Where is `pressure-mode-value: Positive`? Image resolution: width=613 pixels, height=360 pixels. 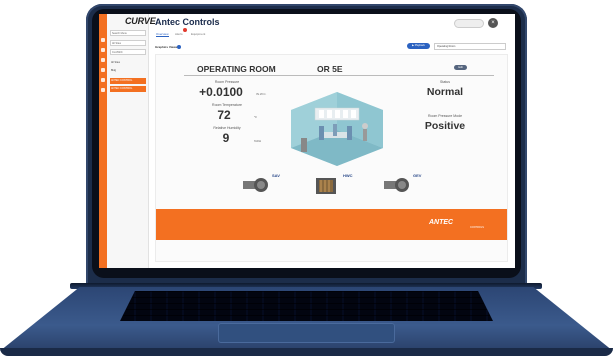 pressure-mode-value: Positive is located at coordinates (445, 126).